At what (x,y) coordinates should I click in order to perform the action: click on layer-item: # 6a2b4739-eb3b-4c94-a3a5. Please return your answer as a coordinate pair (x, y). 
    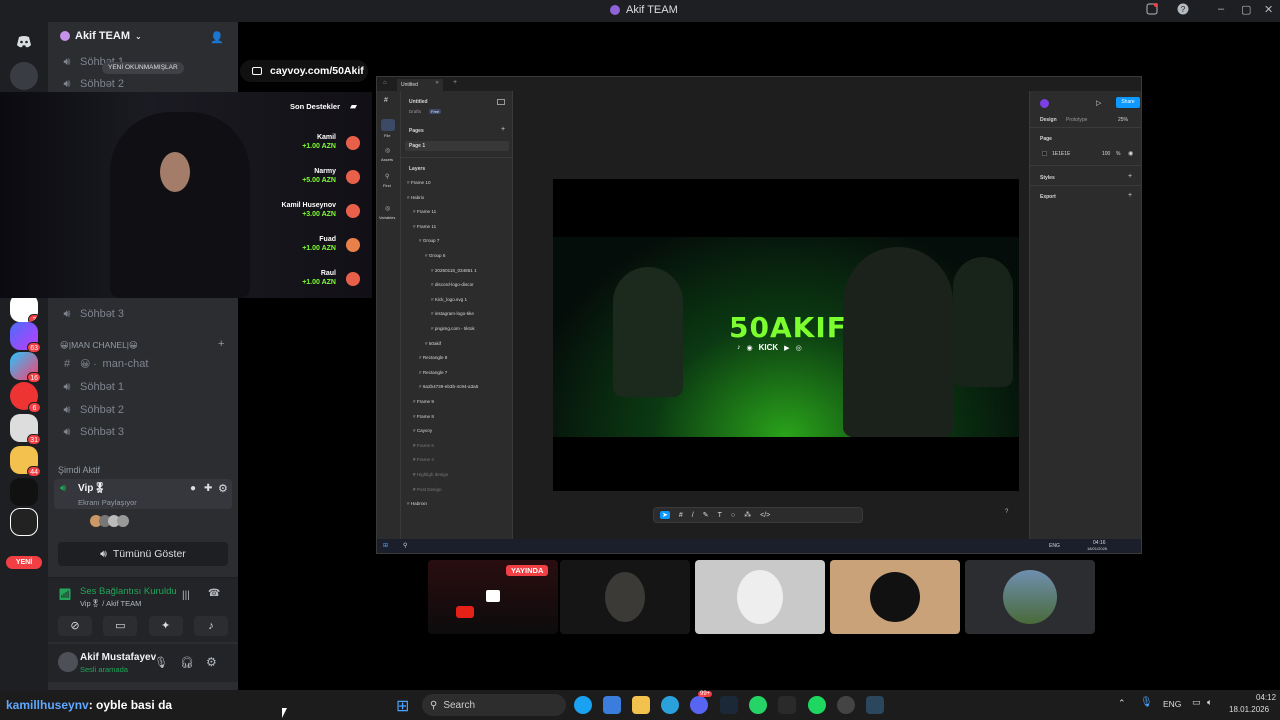
    Looking at the image, I should click on (448, 386).